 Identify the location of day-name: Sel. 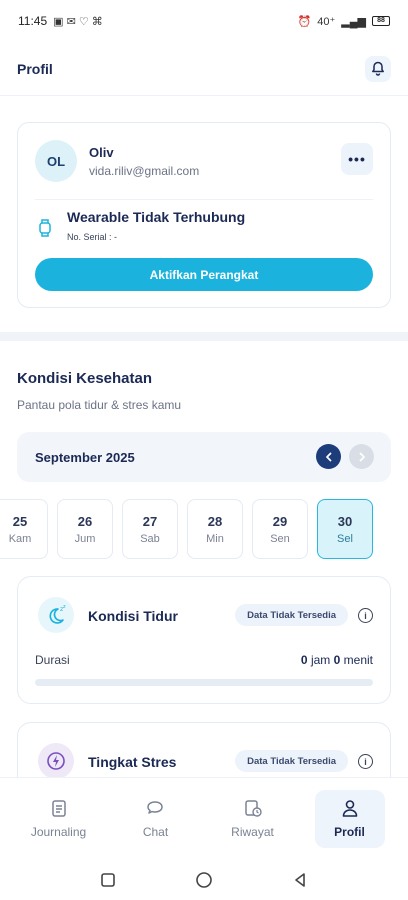
(345, 538).